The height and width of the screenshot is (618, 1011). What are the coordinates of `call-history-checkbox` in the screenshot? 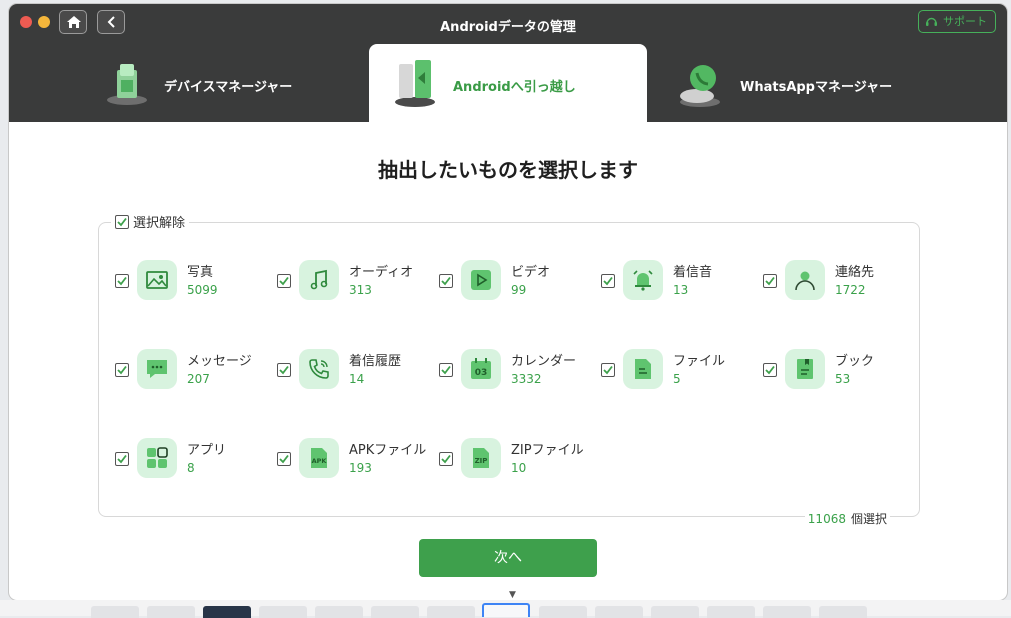 It's located at (284, 370).